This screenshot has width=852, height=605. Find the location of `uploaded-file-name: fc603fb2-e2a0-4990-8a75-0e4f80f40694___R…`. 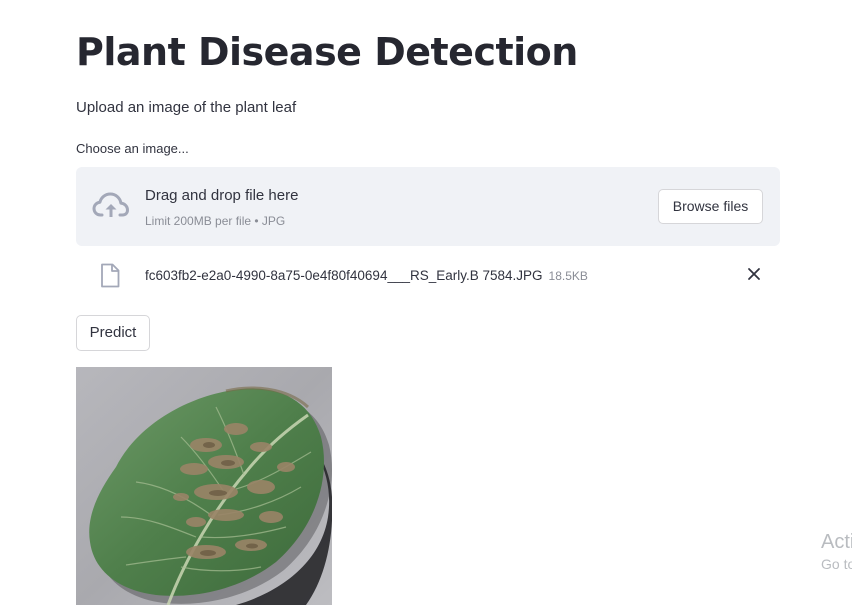

uploaded-file-name: fc603fb2-e2a0-4990-8a75-0e4f80f40694___R… is located at coordinates (366, 276).